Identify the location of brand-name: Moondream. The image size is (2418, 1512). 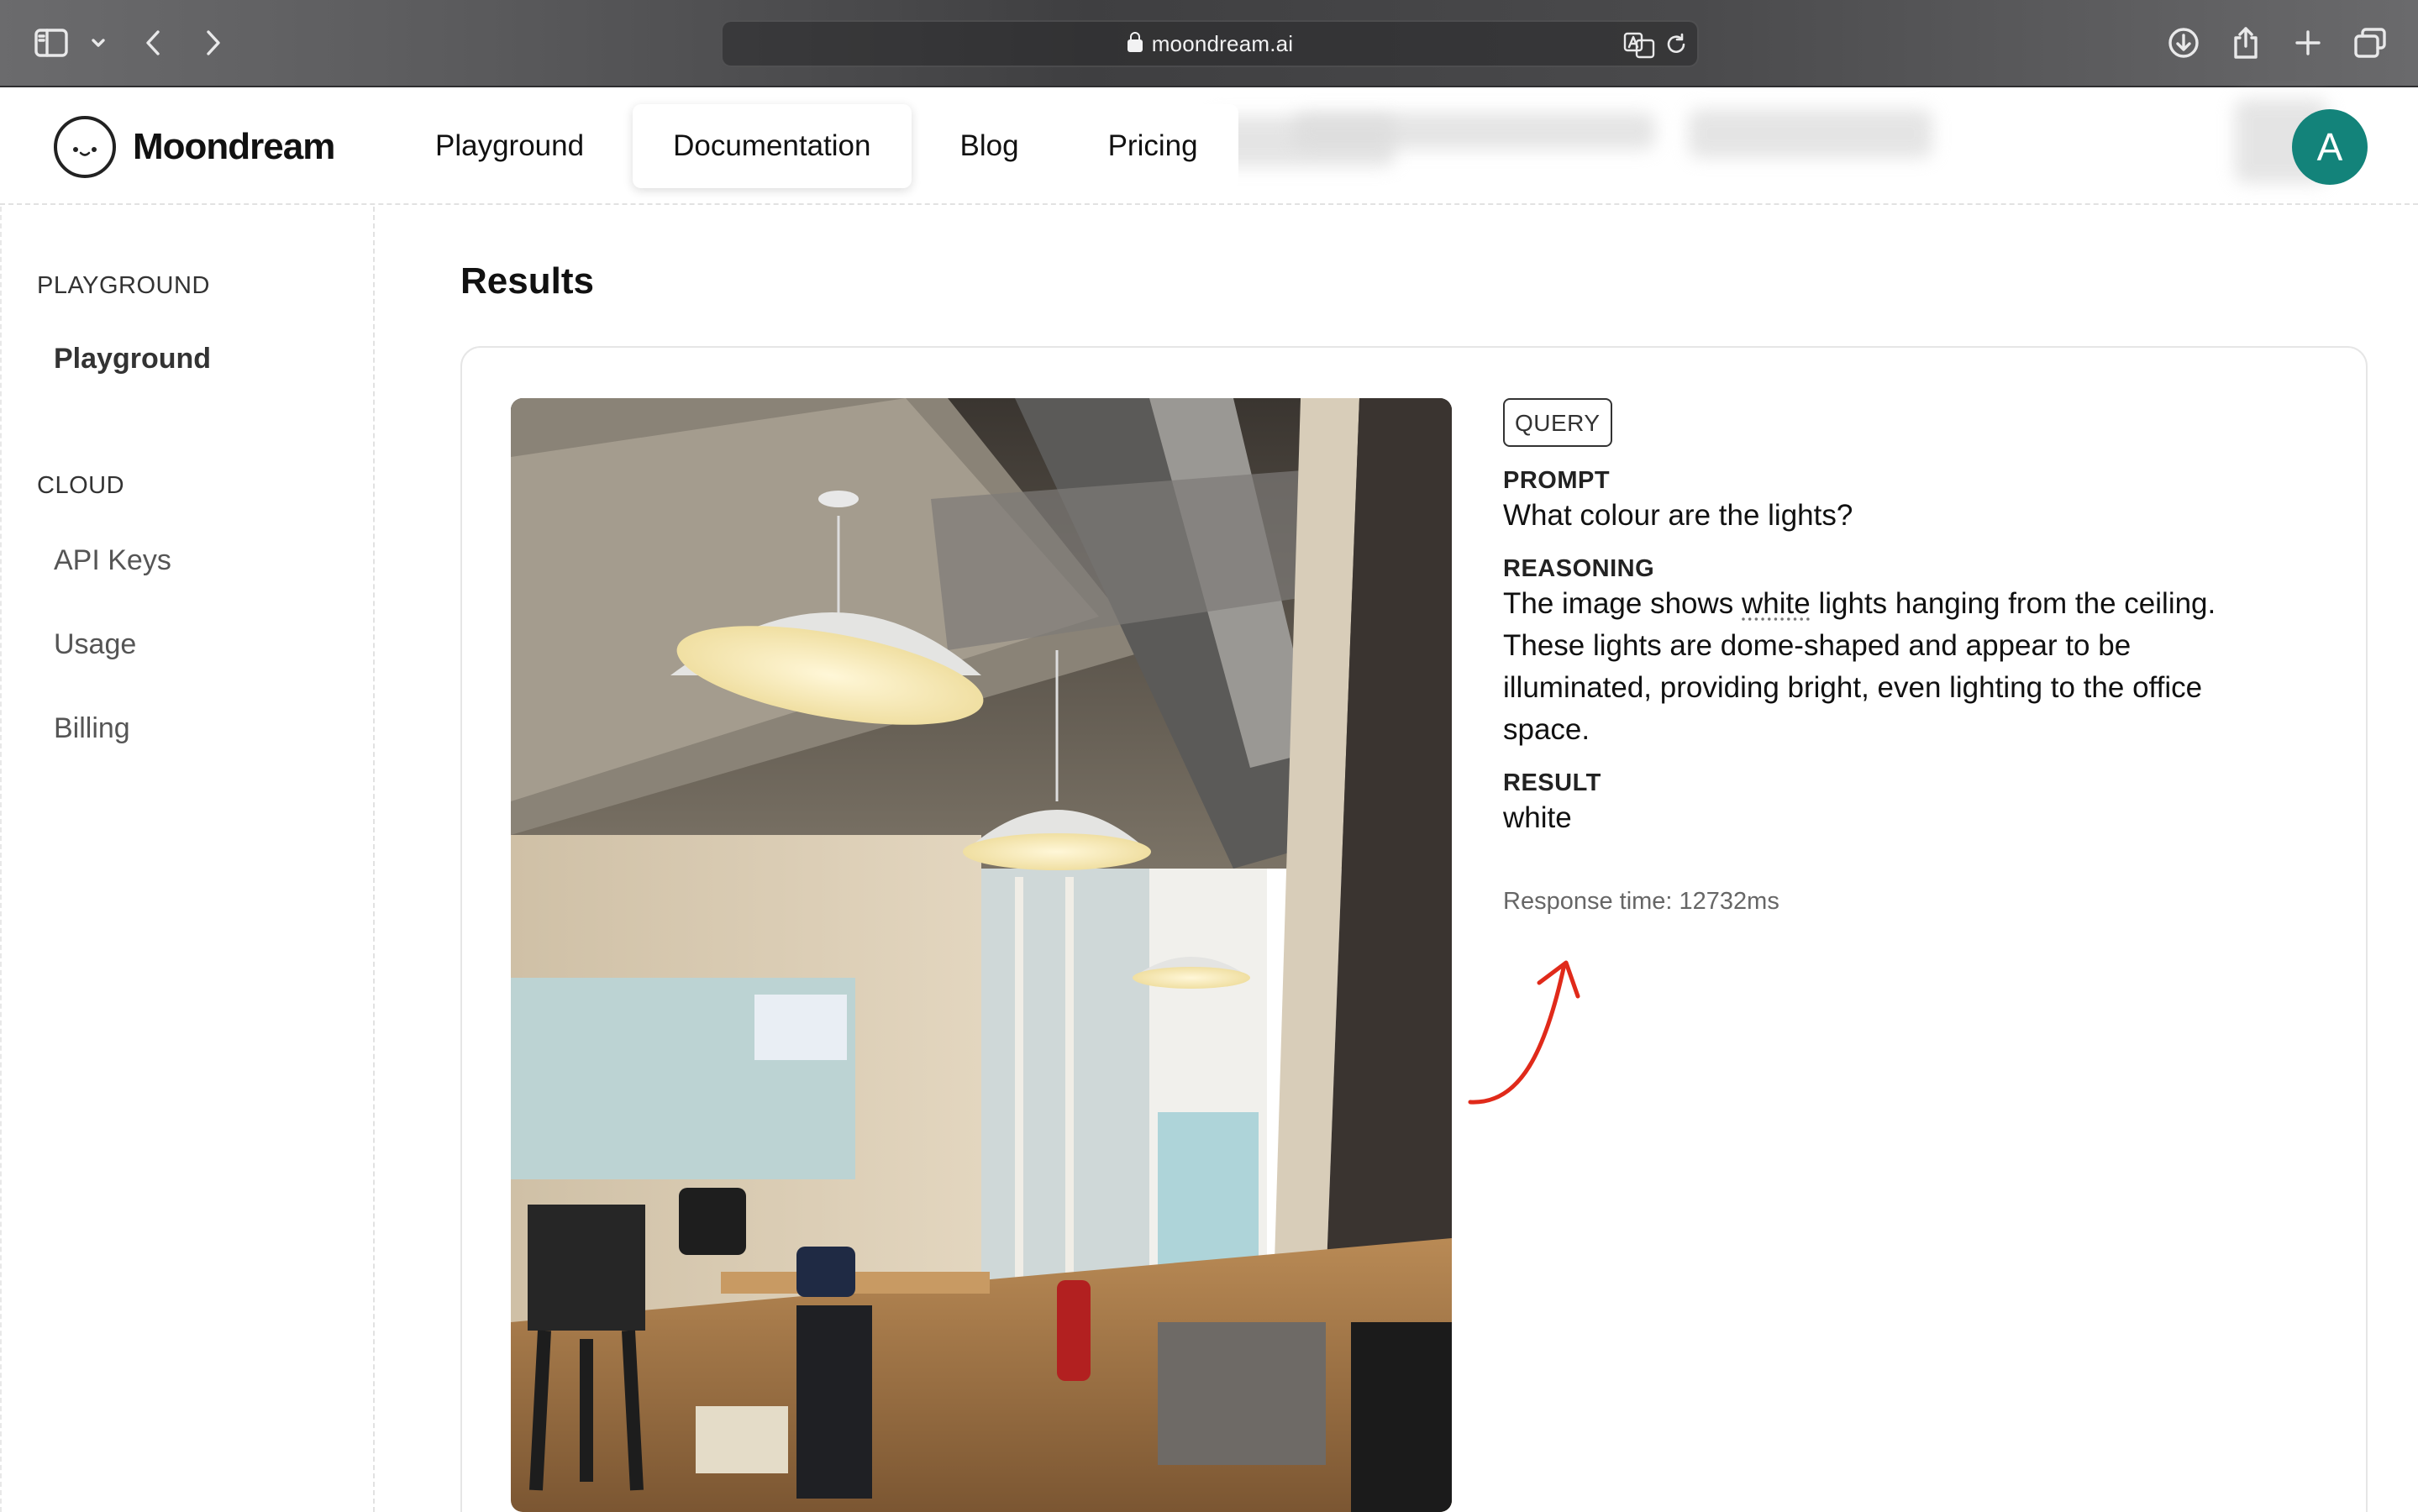
(234, 146).